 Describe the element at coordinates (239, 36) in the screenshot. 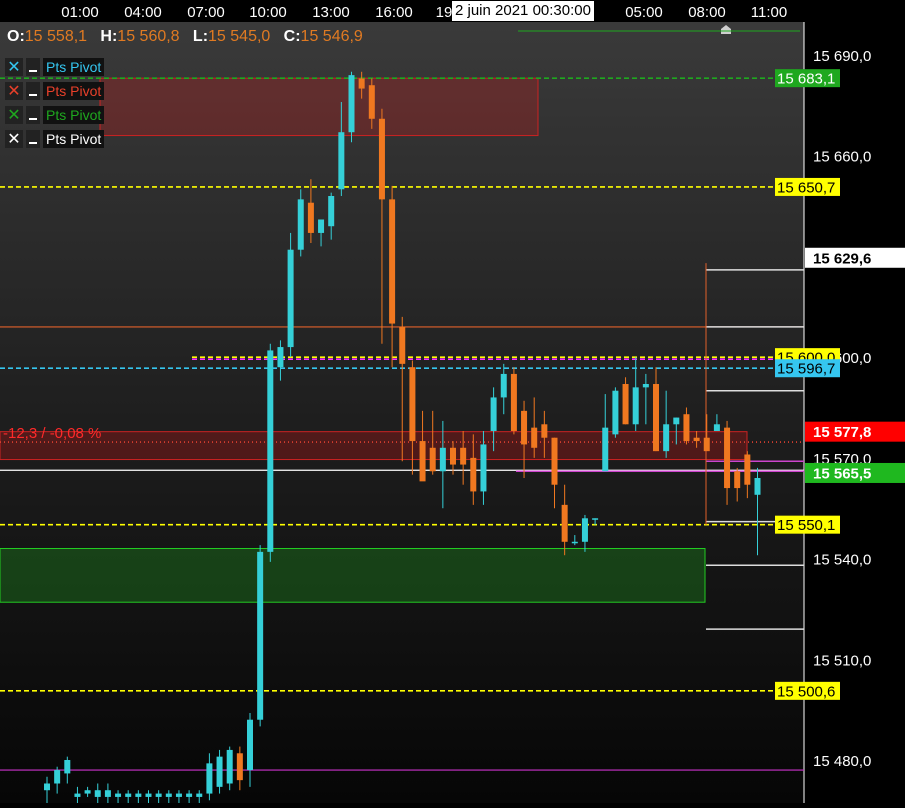

I see `low-value: 15 545,0` at that location.